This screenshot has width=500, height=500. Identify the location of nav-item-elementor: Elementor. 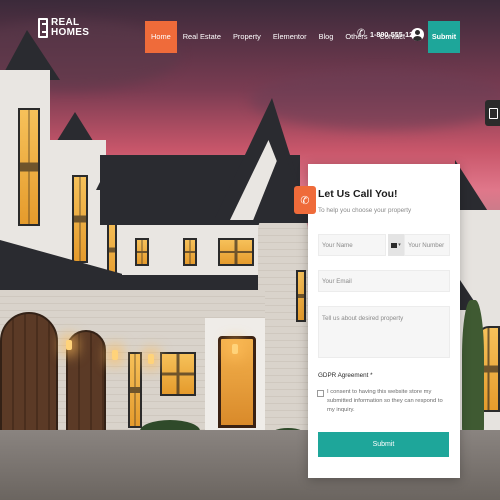
(290, 37).